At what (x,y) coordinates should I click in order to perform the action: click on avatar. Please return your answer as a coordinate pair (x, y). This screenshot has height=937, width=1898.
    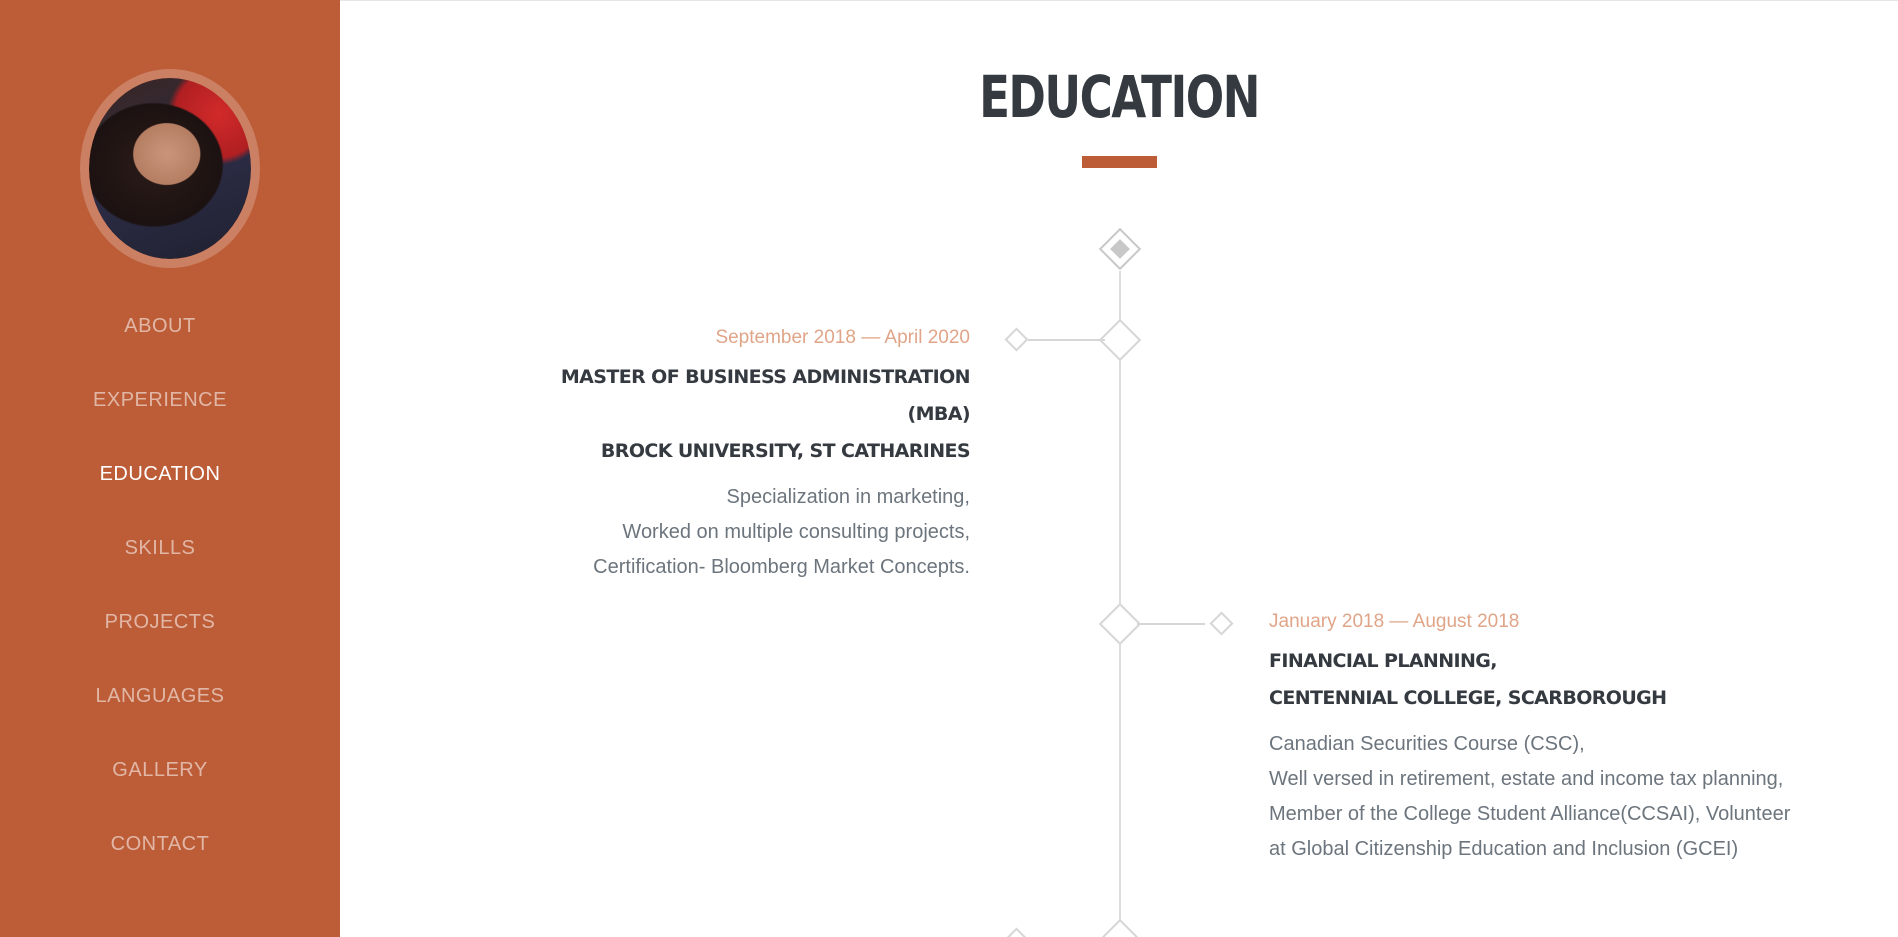
    Looking at the image, I should click on (170, 168).